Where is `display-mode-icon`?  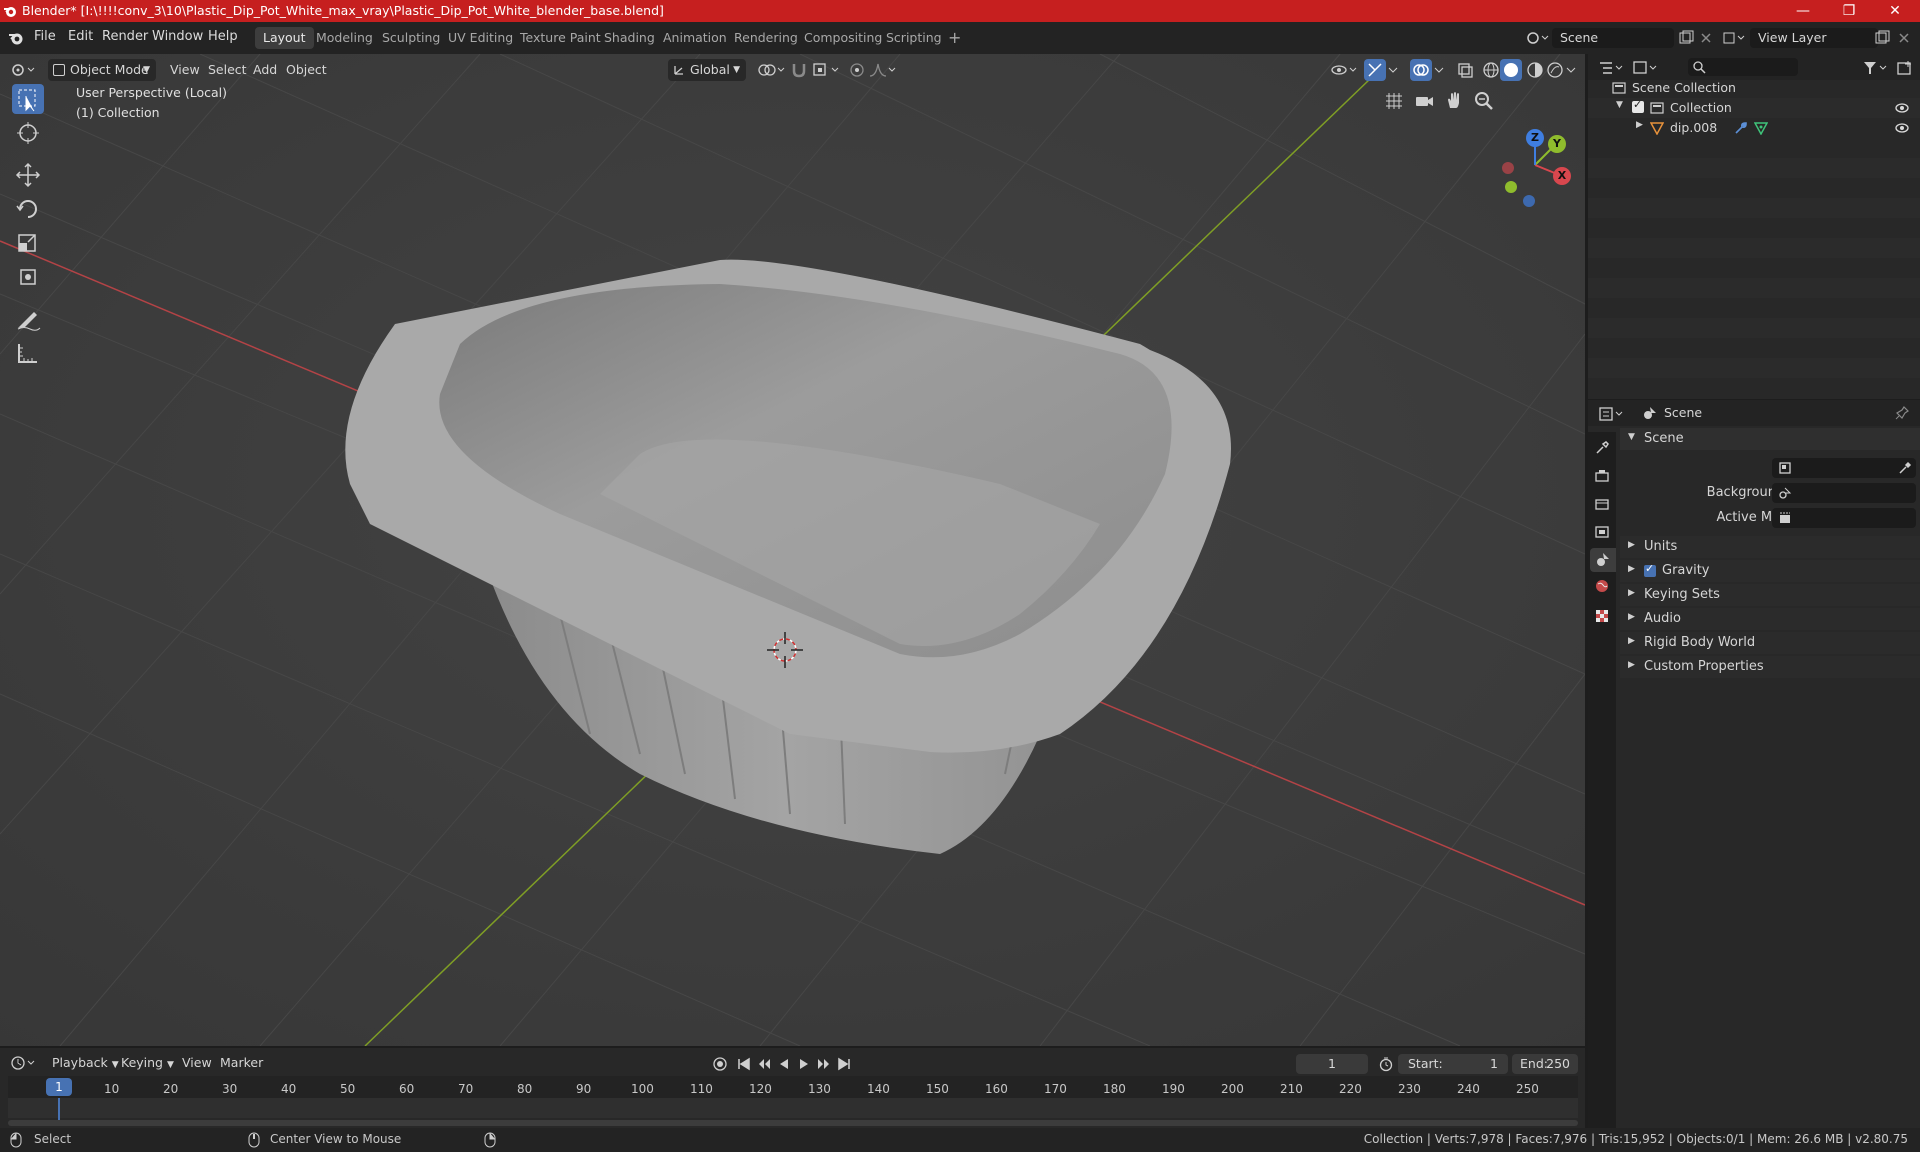 display-mode-icon is located at coordinates (1646, 68).